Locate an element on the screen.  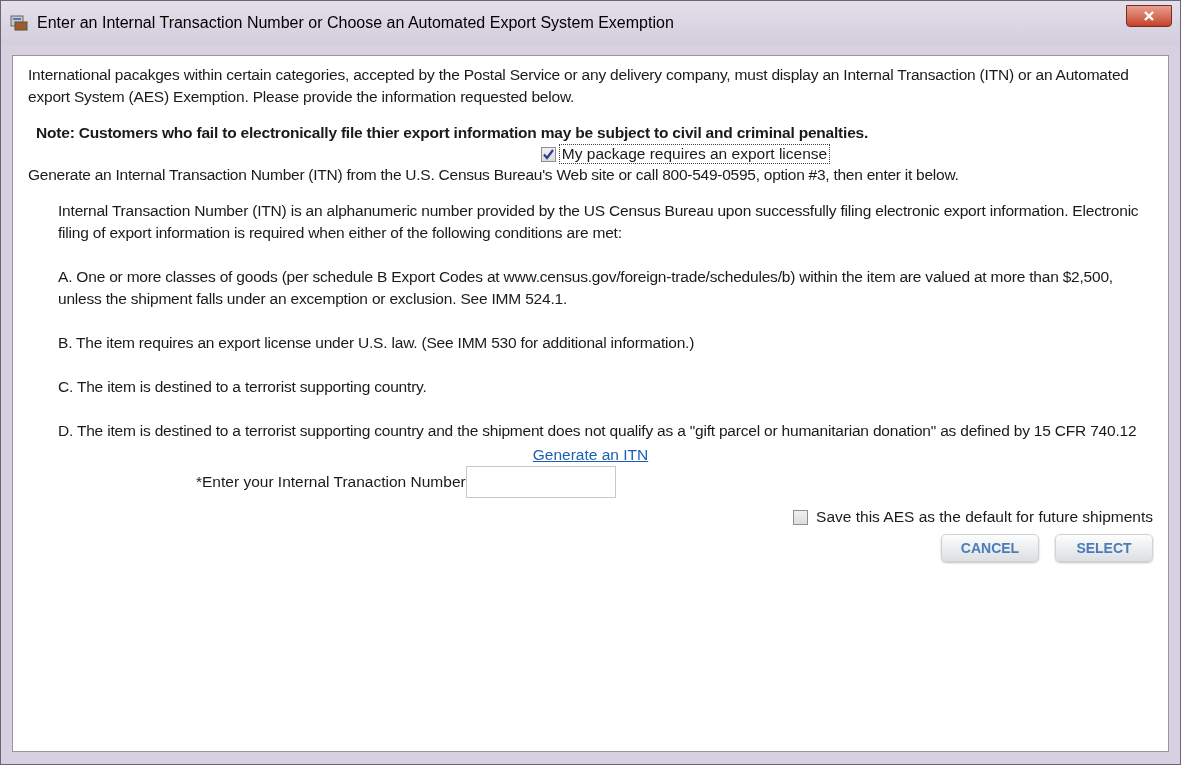
checkbox-label: Save this AES as the default for future shipments is located at coordinates (984, 517).